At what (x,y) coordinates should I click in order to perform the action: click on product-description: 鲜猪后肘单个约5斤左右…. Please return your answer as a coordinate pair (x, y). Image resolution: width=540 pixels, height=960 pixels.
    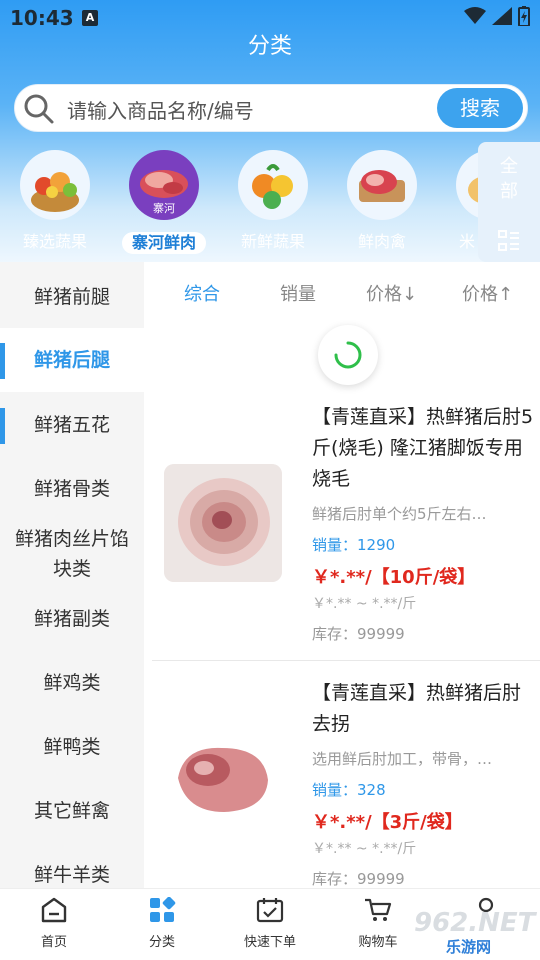
    Looking at the image, I should click on (399, 514).